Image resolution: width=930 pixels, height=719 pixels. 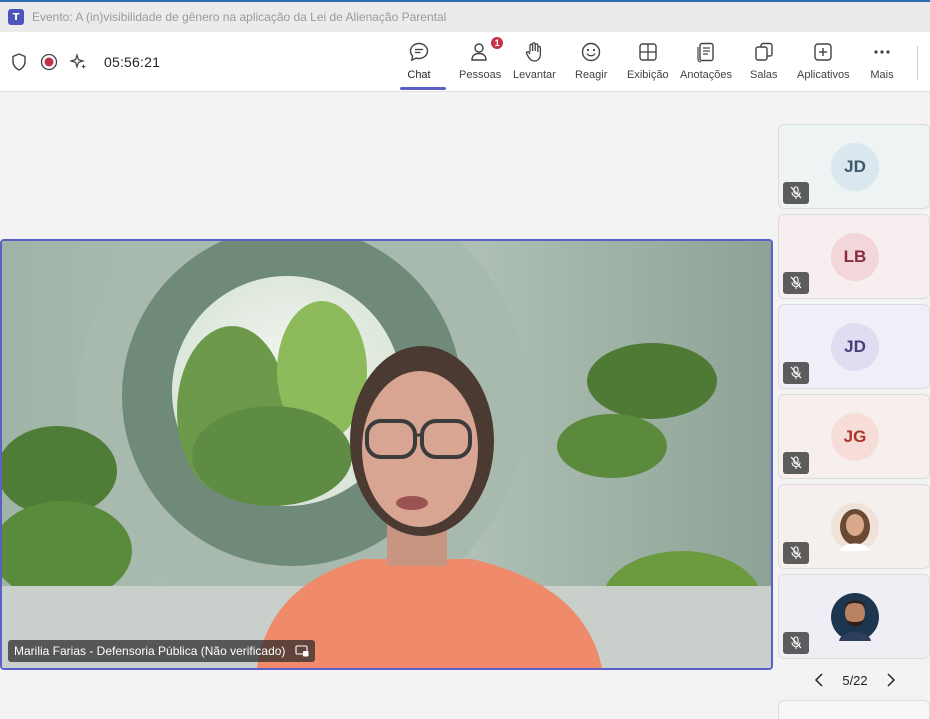 What do you see at coordinates (764, 75) in the screenshot?
I see `rooms-label: Salas` at bounding box center [764, 75].